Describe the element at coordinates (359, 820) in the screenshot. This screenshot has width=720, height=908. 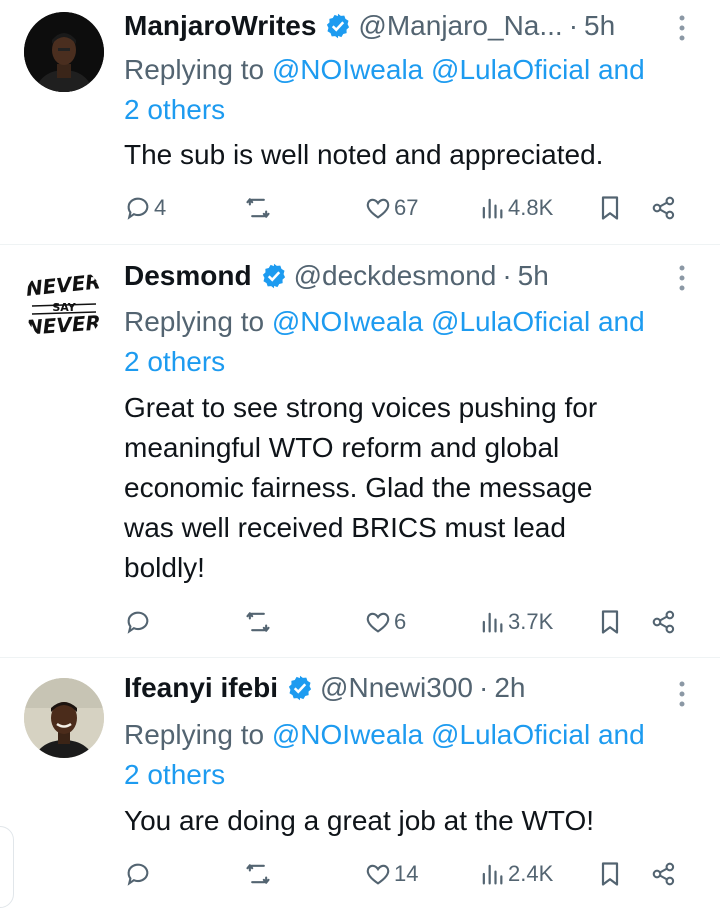
I see `reply-text: You are doing a great job at the WTO!` at that location.